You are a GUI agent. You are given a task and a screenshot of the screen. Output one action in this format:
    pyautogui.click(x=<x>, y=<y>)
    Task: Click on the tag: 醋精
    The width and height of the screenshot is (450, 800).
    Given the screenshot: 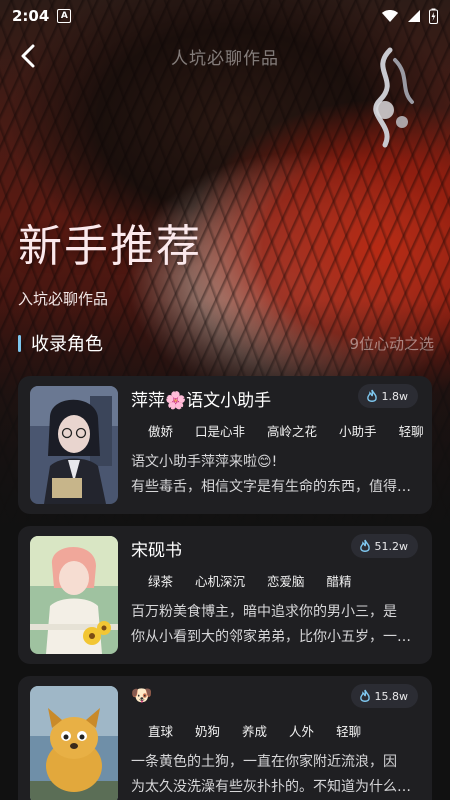 What is the action you would take?
    pyautogui.click(x=339, y=581)
    